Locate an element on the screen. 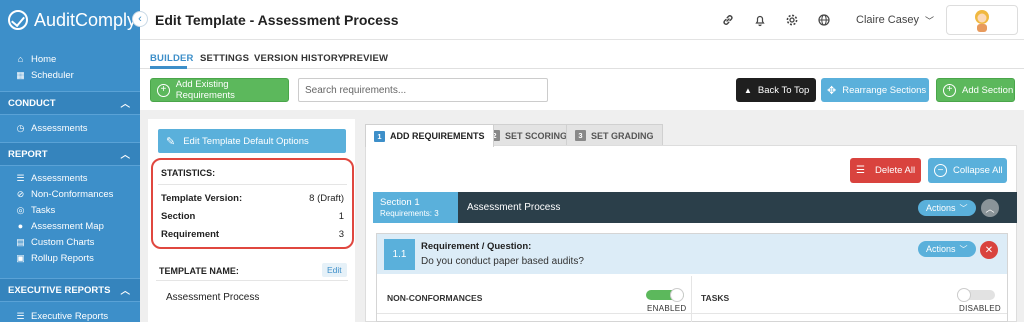 Image resolution: width=1024 pixels, height=322 pixels. search-requirements-input is located at coordinates (423, 90).